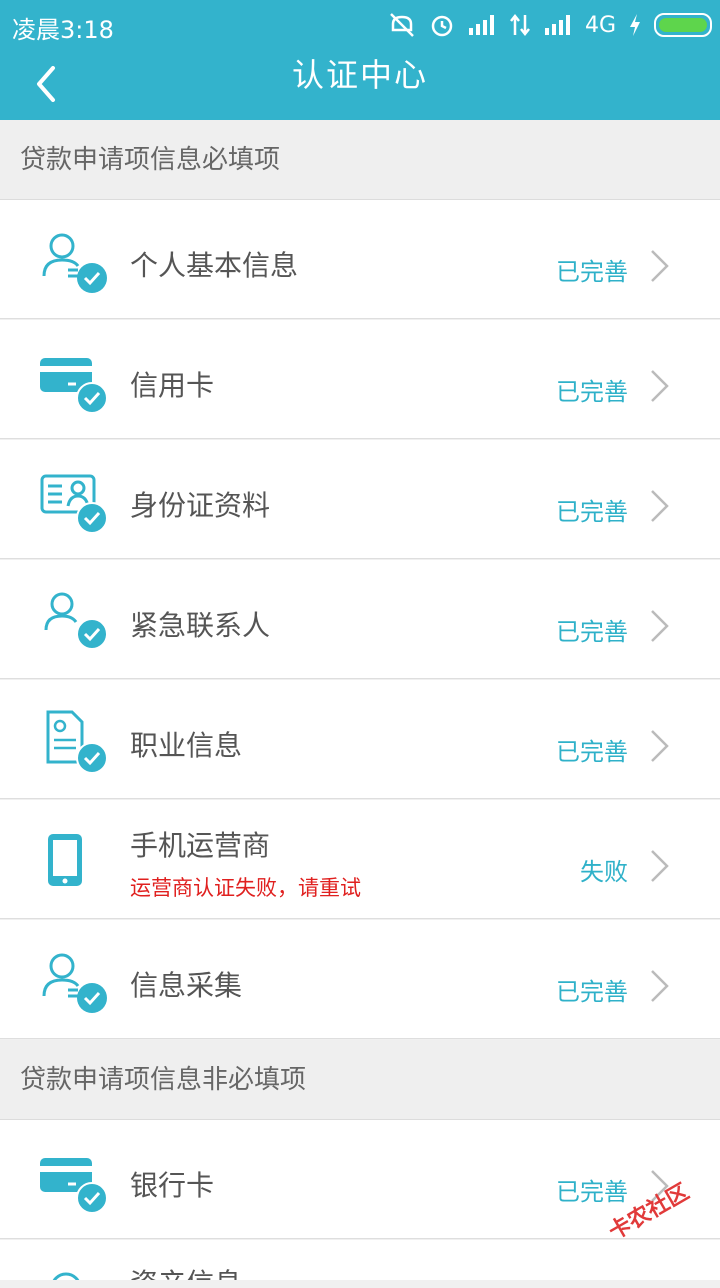 The height and width of the screenshot is (1288, 720). Describe the element at coordinates (360, 499) in the screenshot. I see `item-id-card: 身份证资料 已完善` at that location.